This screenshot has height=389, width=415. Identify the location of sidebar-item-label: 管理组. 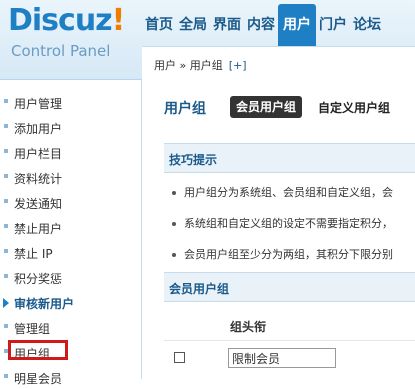
(32, 329).